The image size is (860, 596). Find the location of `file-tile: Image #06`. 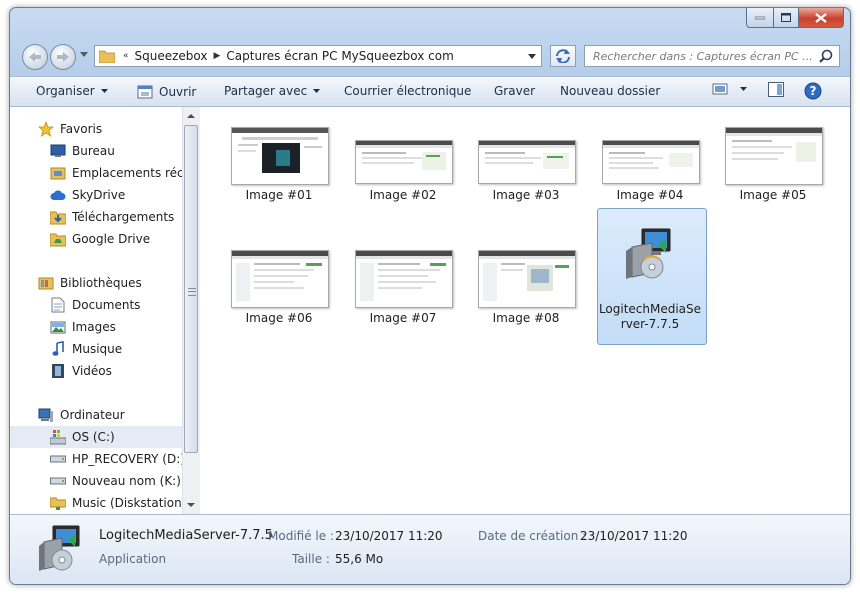

file-tile: Image #06 is located at coordinates (276, 290).